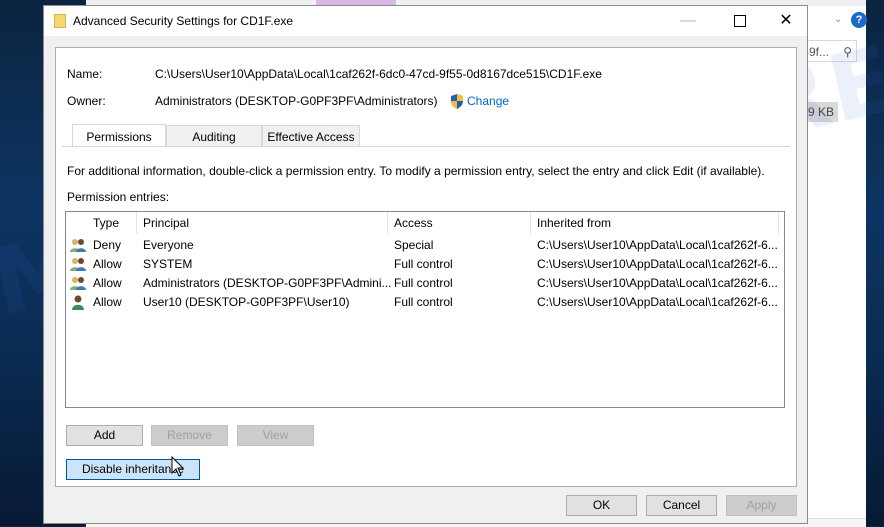 The width and height of the screenshot is (884, 527). Describe the element at coordinates (166, 223) in the screenshot. I see `column-header-principal: Principal` at that location.